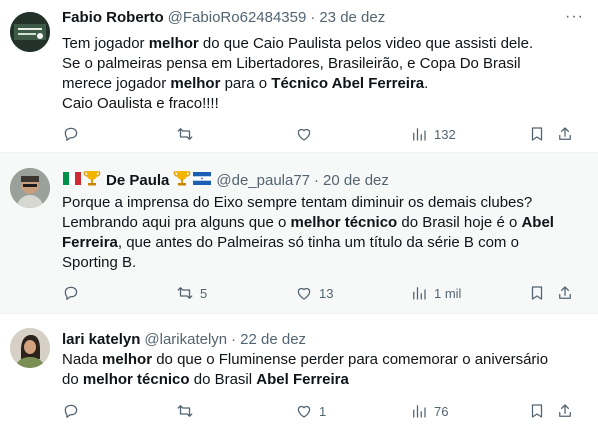 Image resolution: width=598 pixels, height=437 pixels. I want to click on like-button, so click(307, 134).